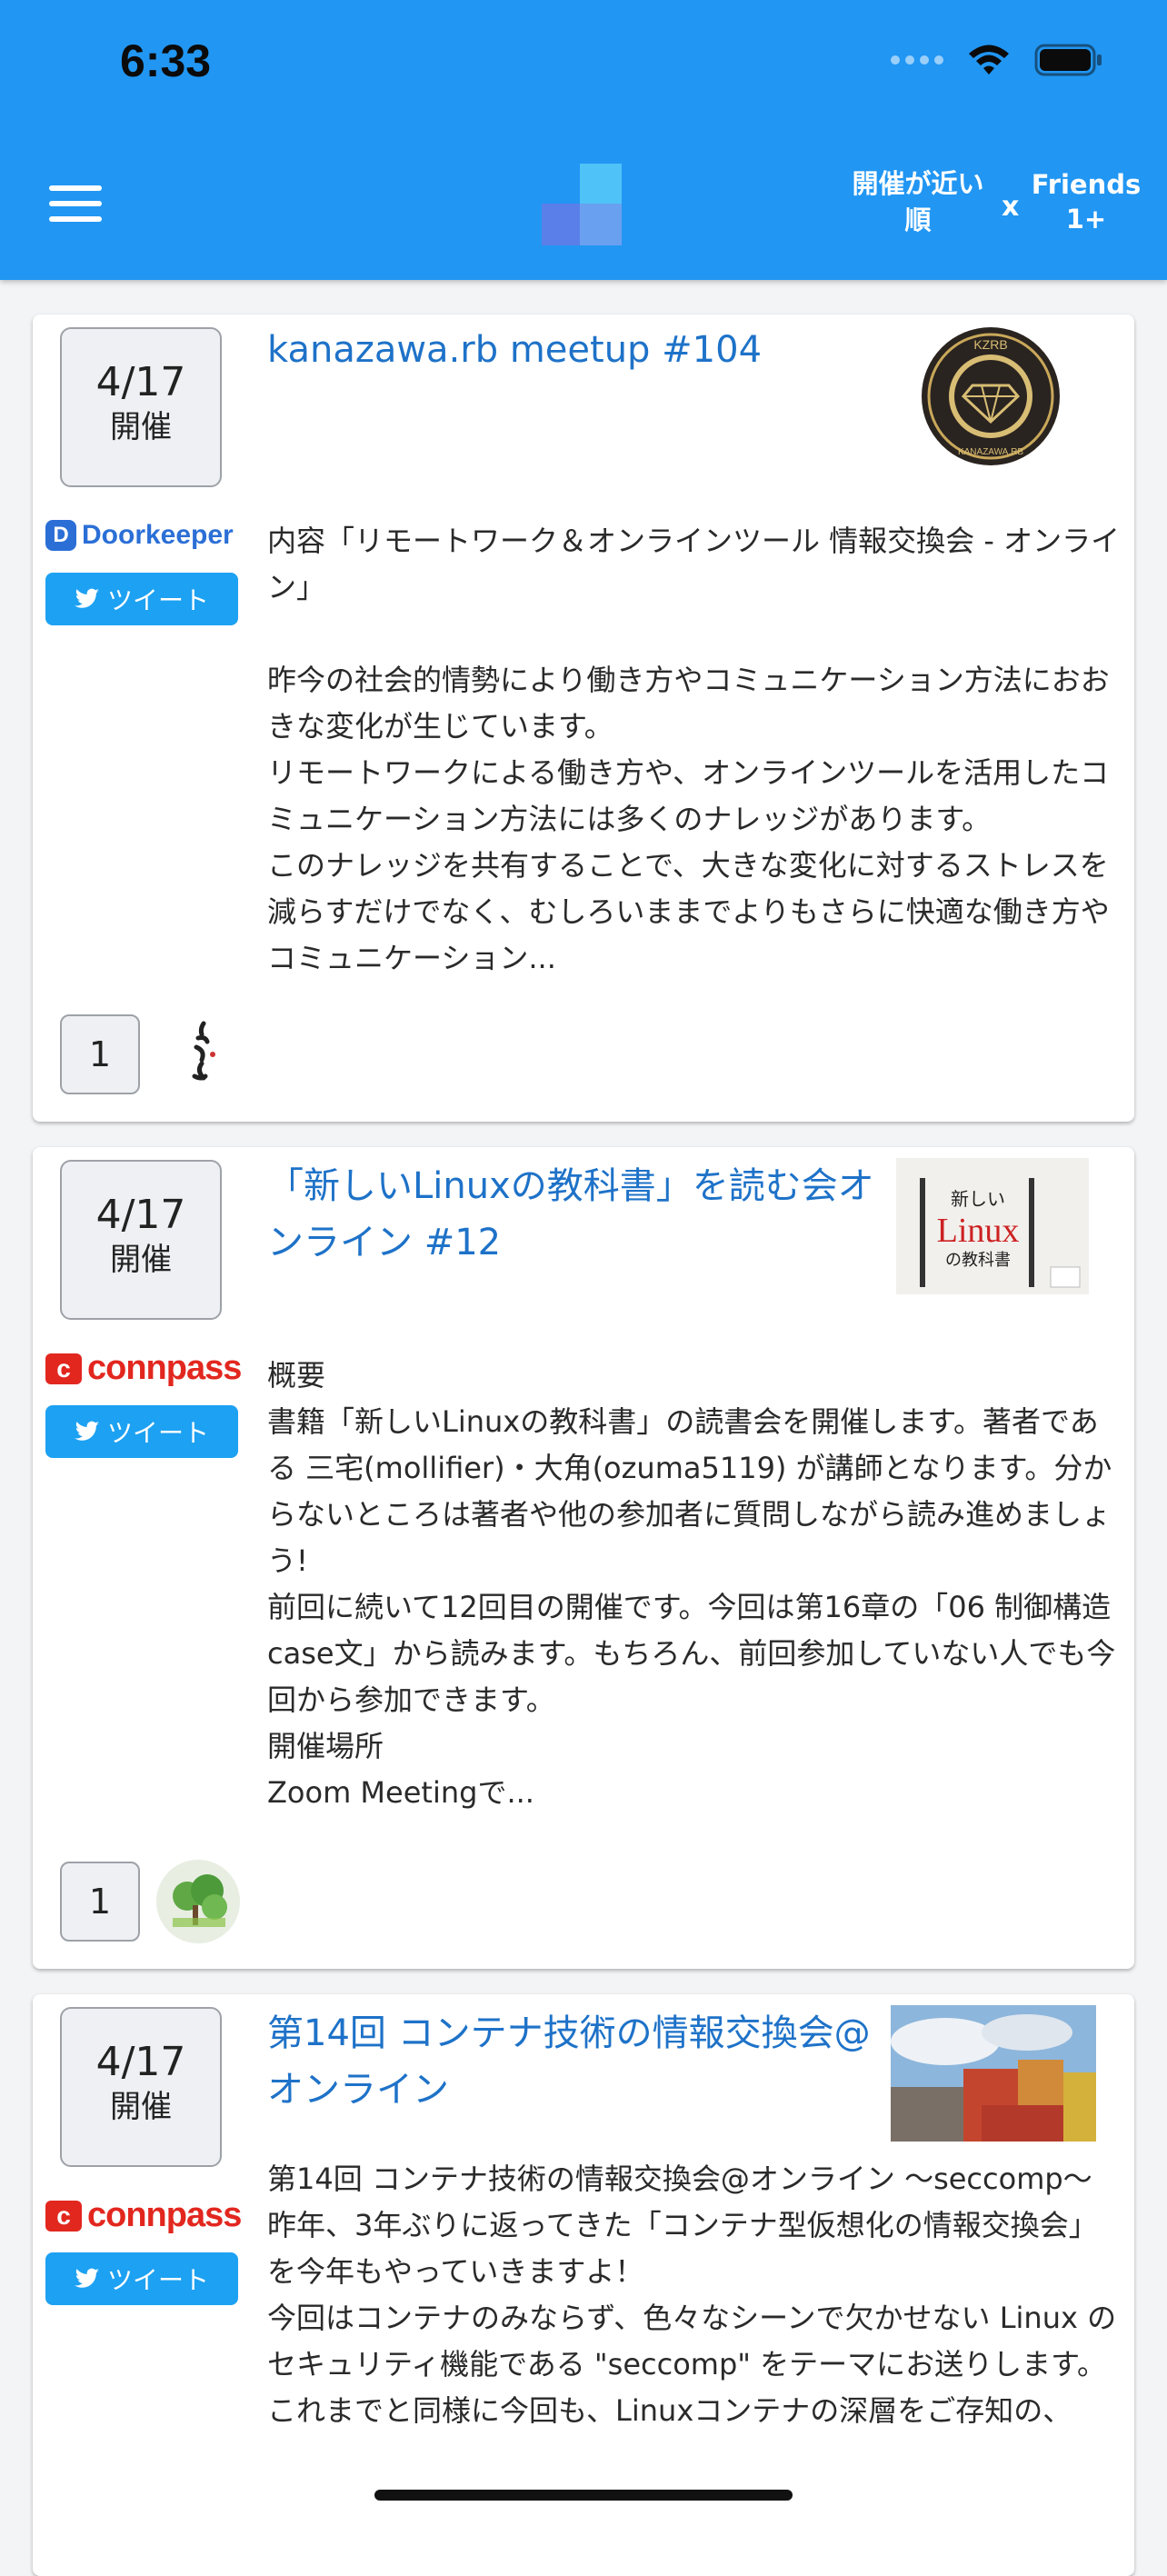 This screenshot has height=2576, width=1167. Describe the element at coordinates (75, 203) in the screenshot. I see `hamburger-menu-icon` at that location.